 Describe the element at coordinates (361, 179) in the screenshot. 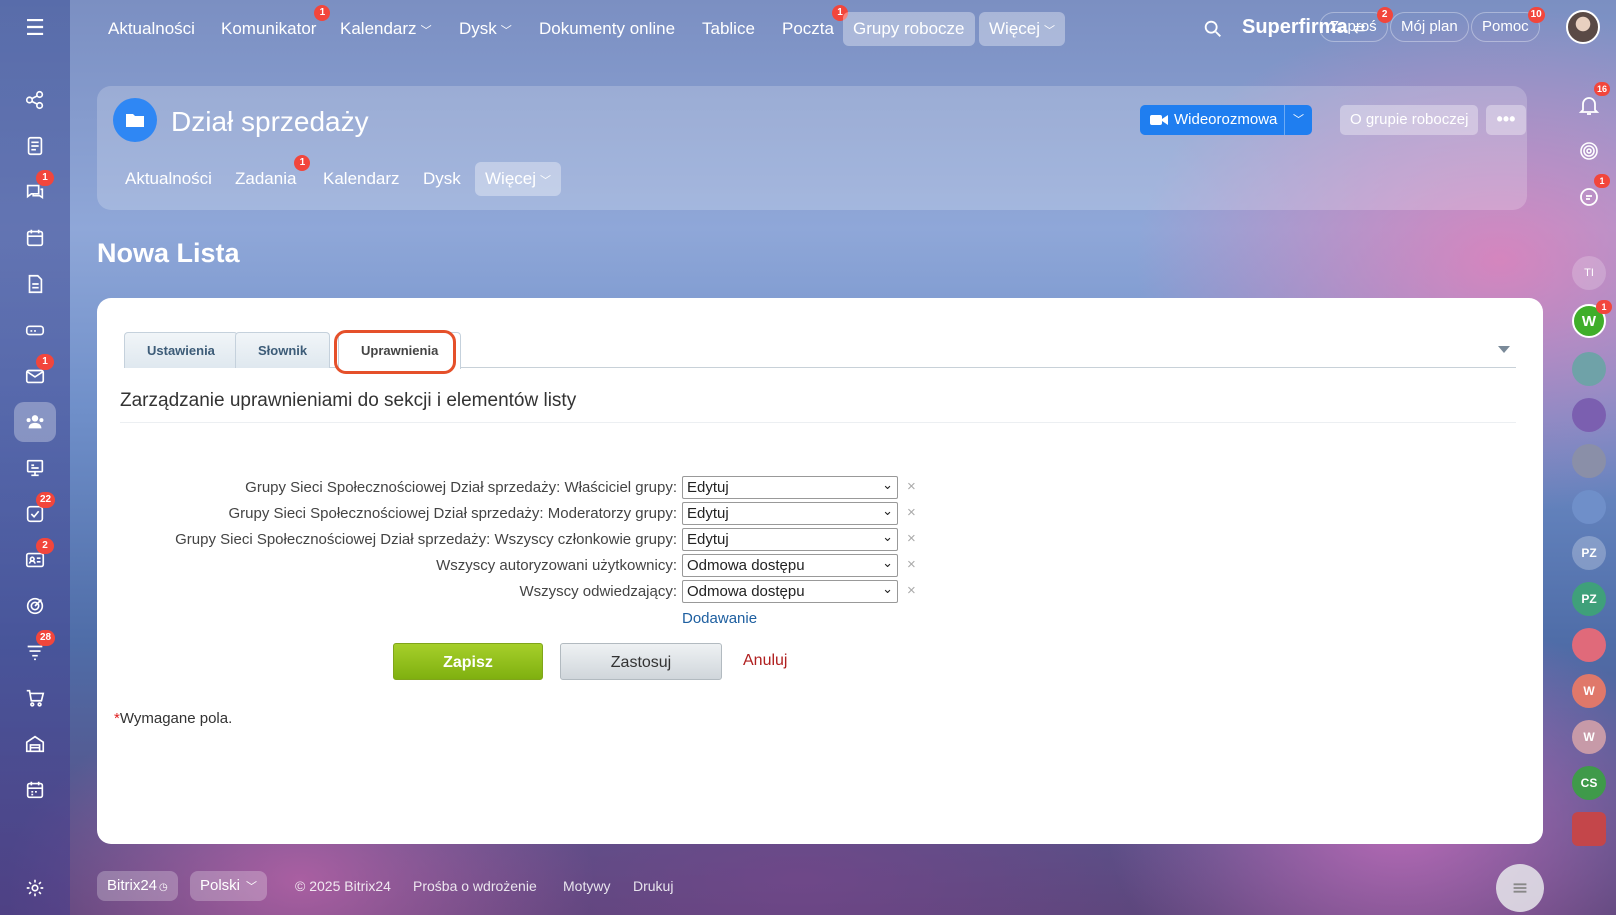

I see `group-tab-calendar: Kalendarz` at that location.